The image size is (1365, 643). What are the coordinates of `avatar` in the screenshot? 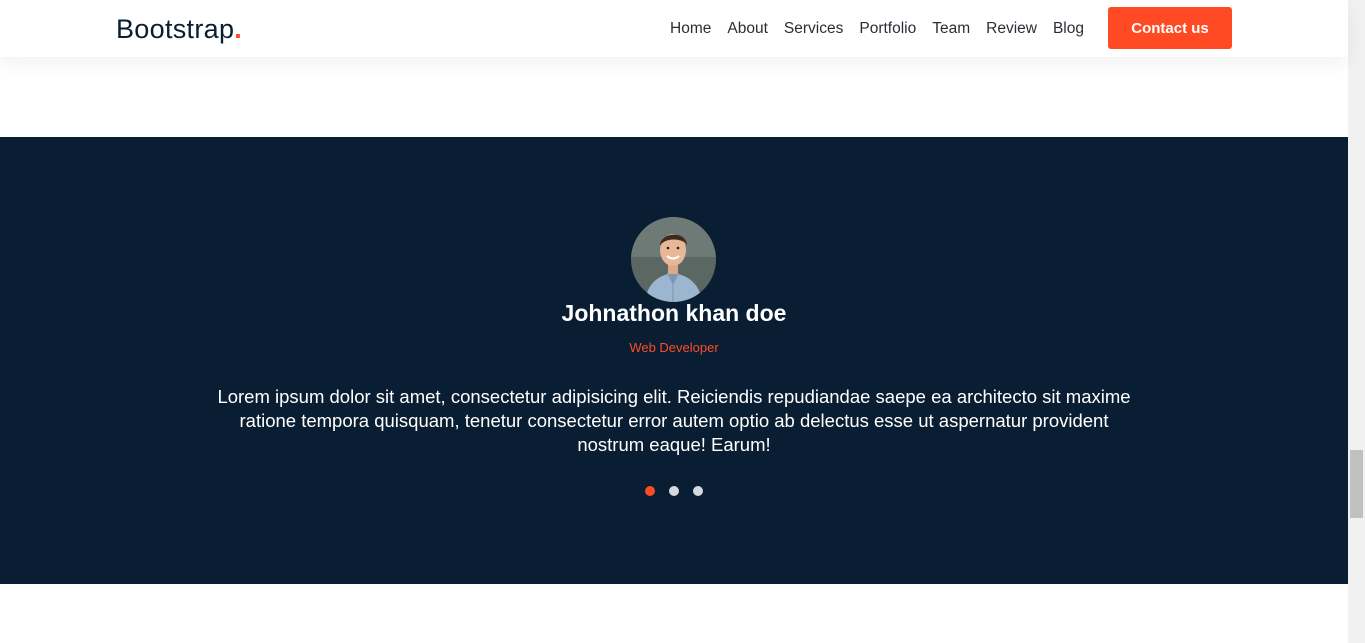 It's located at (673, 259).